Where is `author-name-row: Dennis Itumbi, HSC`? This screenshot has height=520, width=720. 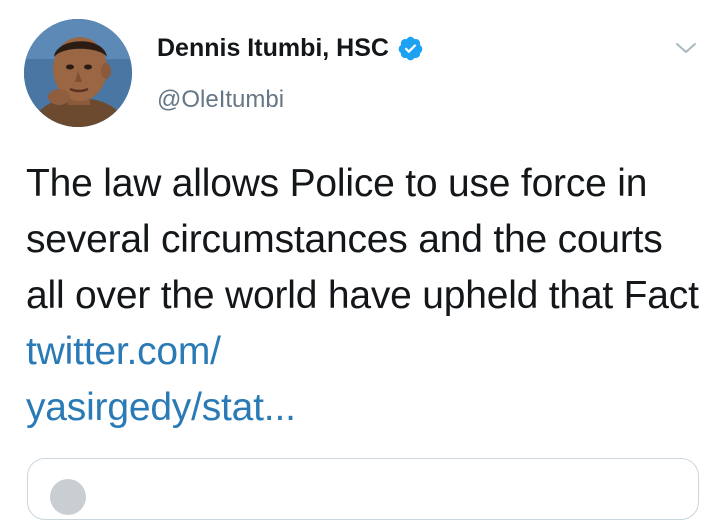 author-name-row: Dennis Itumbi, HSC is located at coordinates (290, 48).